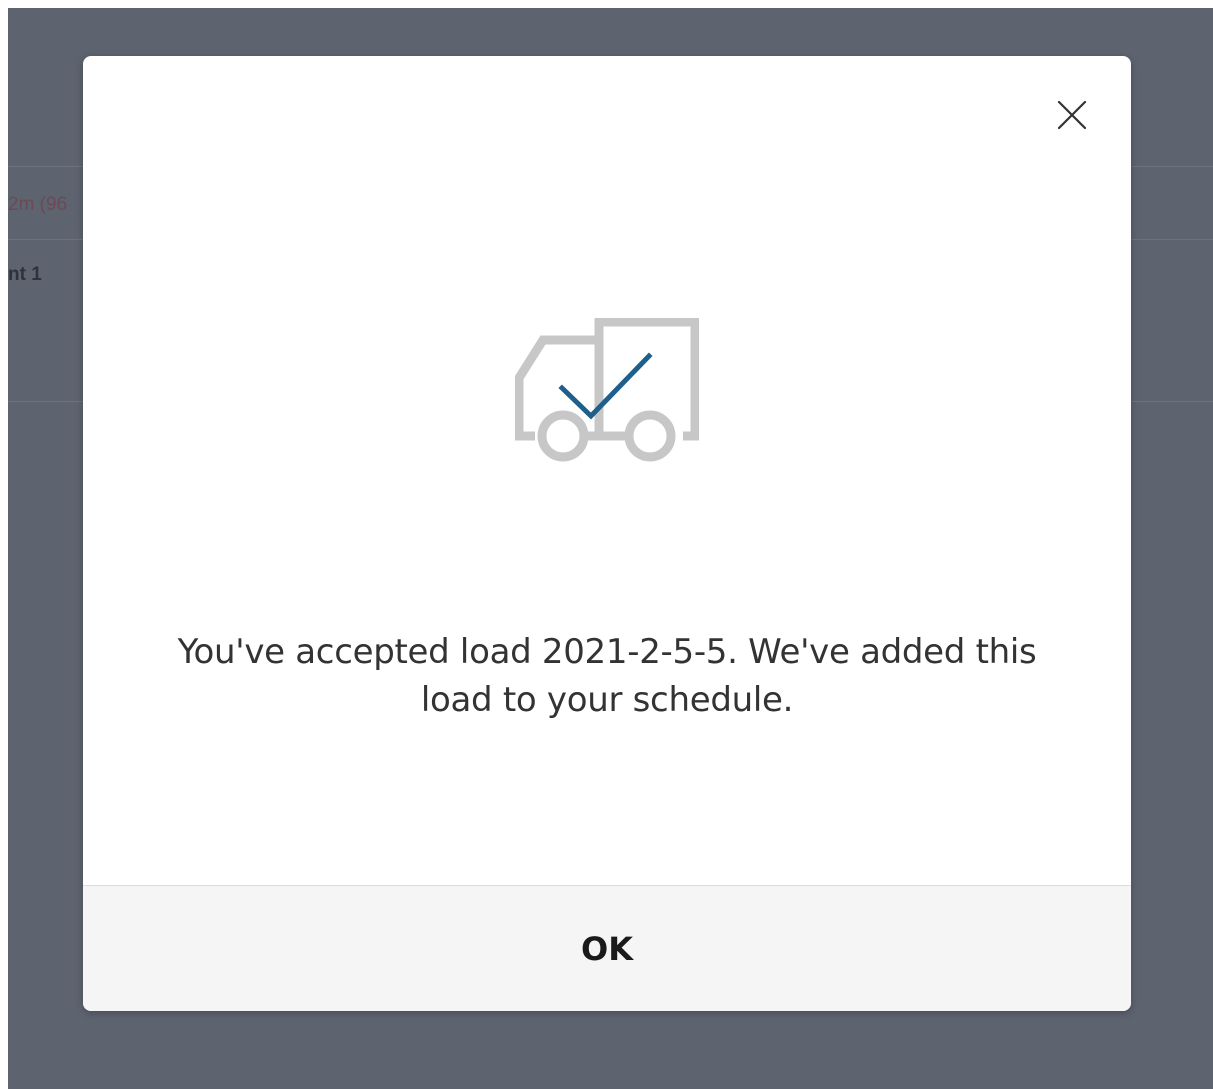 This screenshot has width=1213, height=1089. I want to click on ok-button: OK, so click(607, 948).